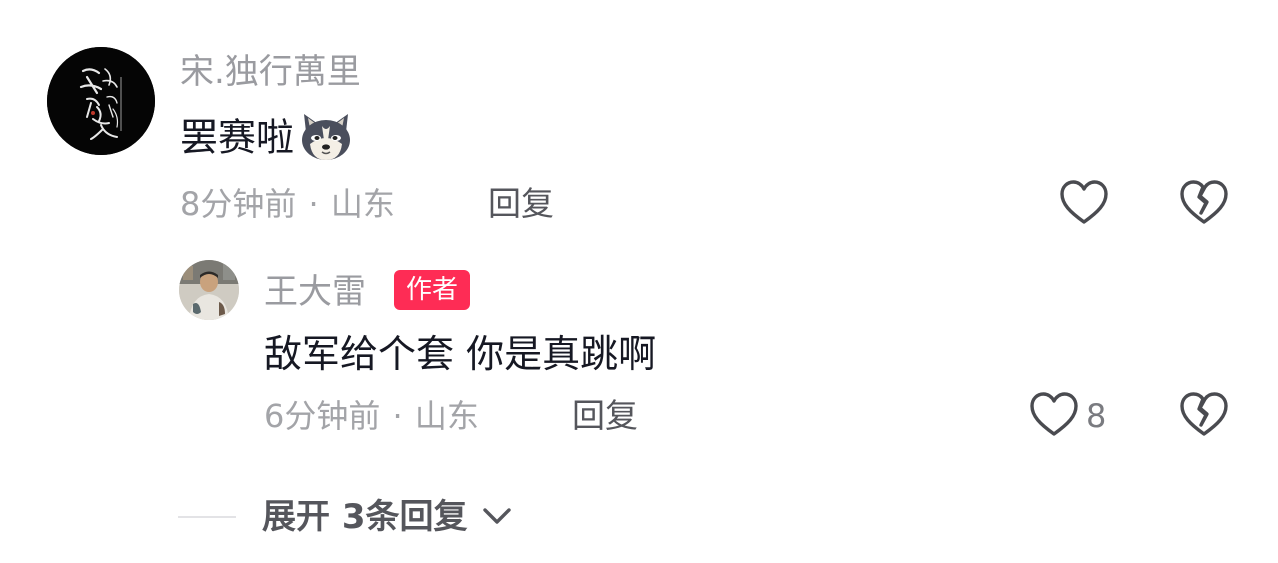 The height and width of the screenshot is (563, 1278). I want to click on expand-divider-line, so click(207, 517).